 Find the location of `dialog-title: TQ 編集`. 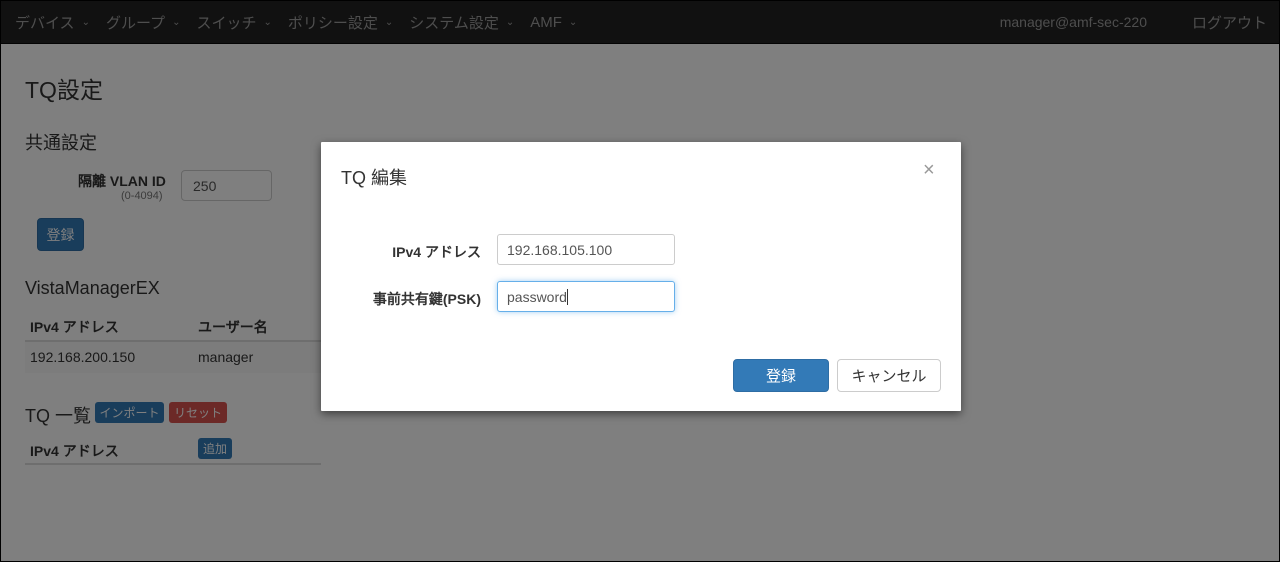

dialog-title: TQ 編集 is located at coordinates (374, 178).